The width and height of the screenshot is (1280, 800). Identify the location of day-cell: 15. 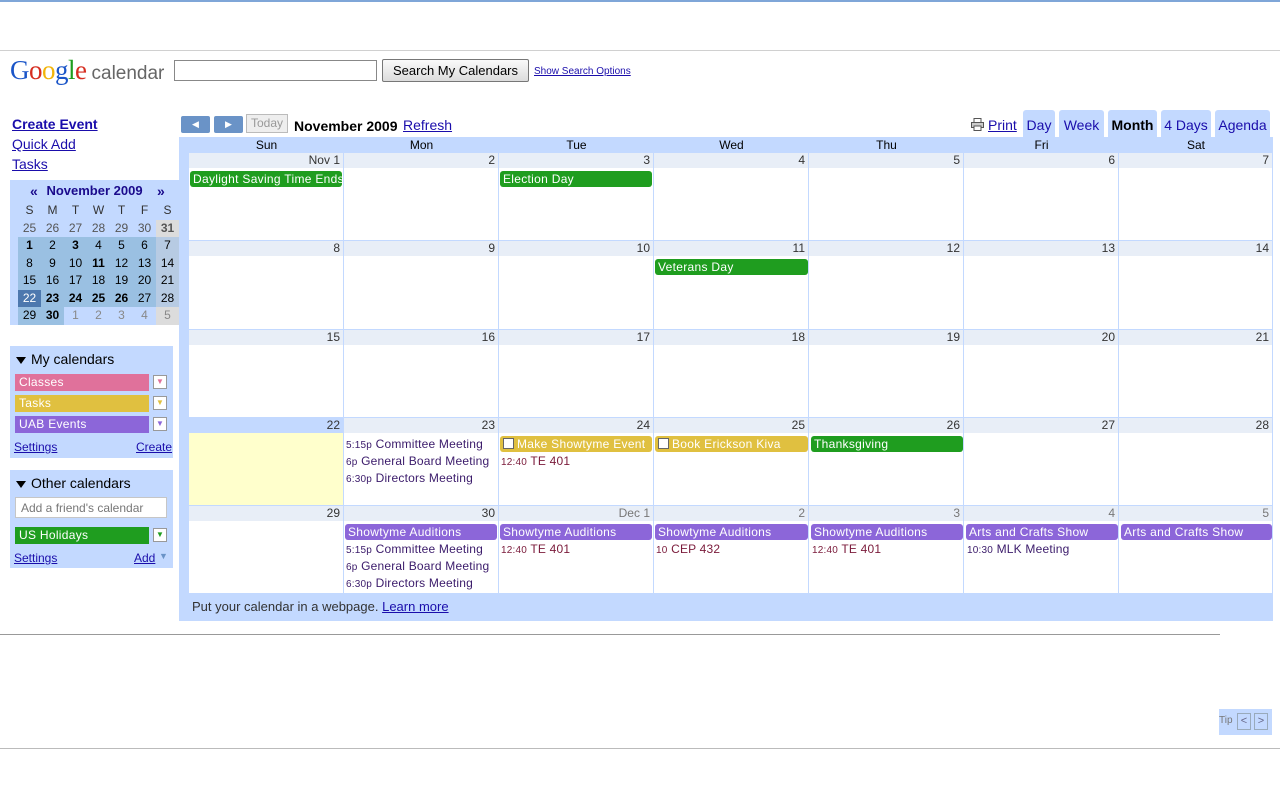
(266, 374).